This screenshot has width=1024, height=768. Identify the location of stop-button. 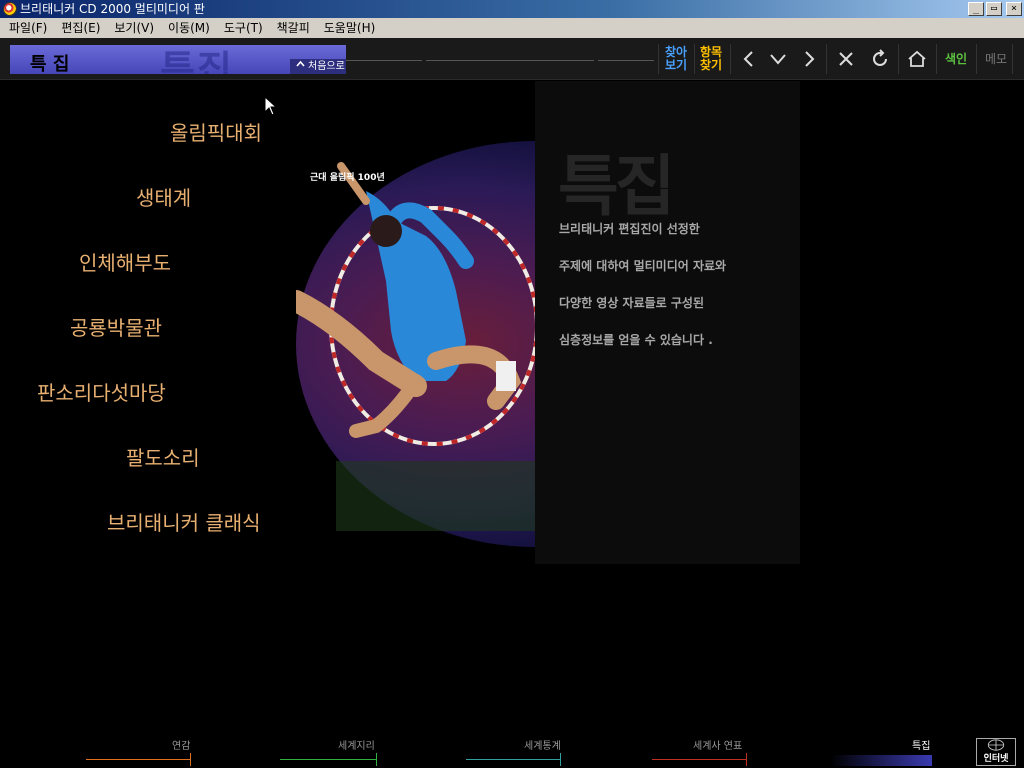
(846, 59).